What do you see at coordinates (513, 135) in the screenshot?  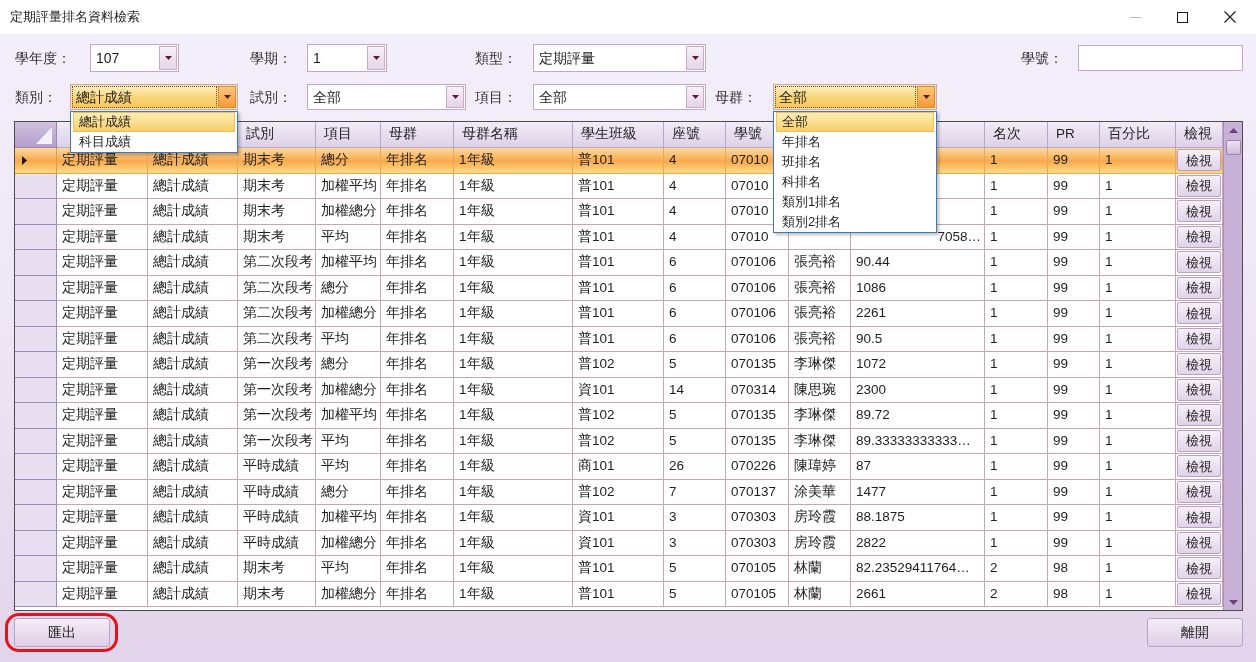 I see `column-header: 母群名稱` at bounding box center [513, 135].